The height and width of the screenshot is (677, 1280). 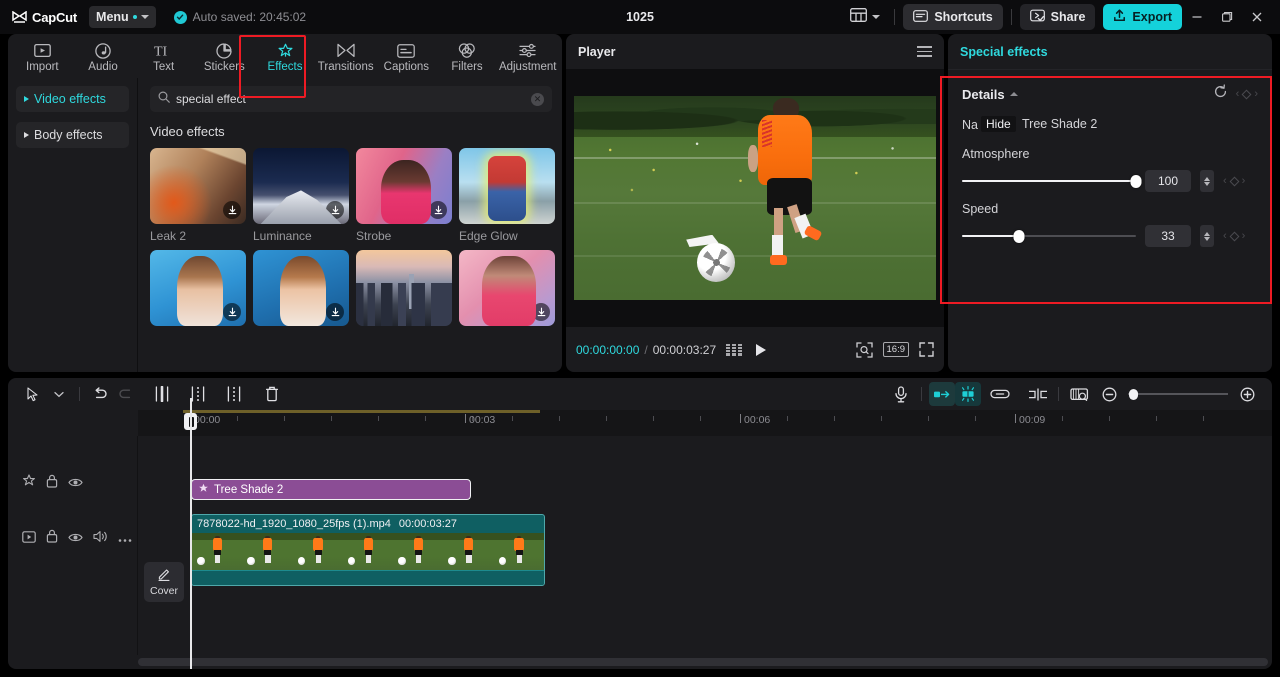 I want to click on chevron-down-icon, so click(x=59, y=394).